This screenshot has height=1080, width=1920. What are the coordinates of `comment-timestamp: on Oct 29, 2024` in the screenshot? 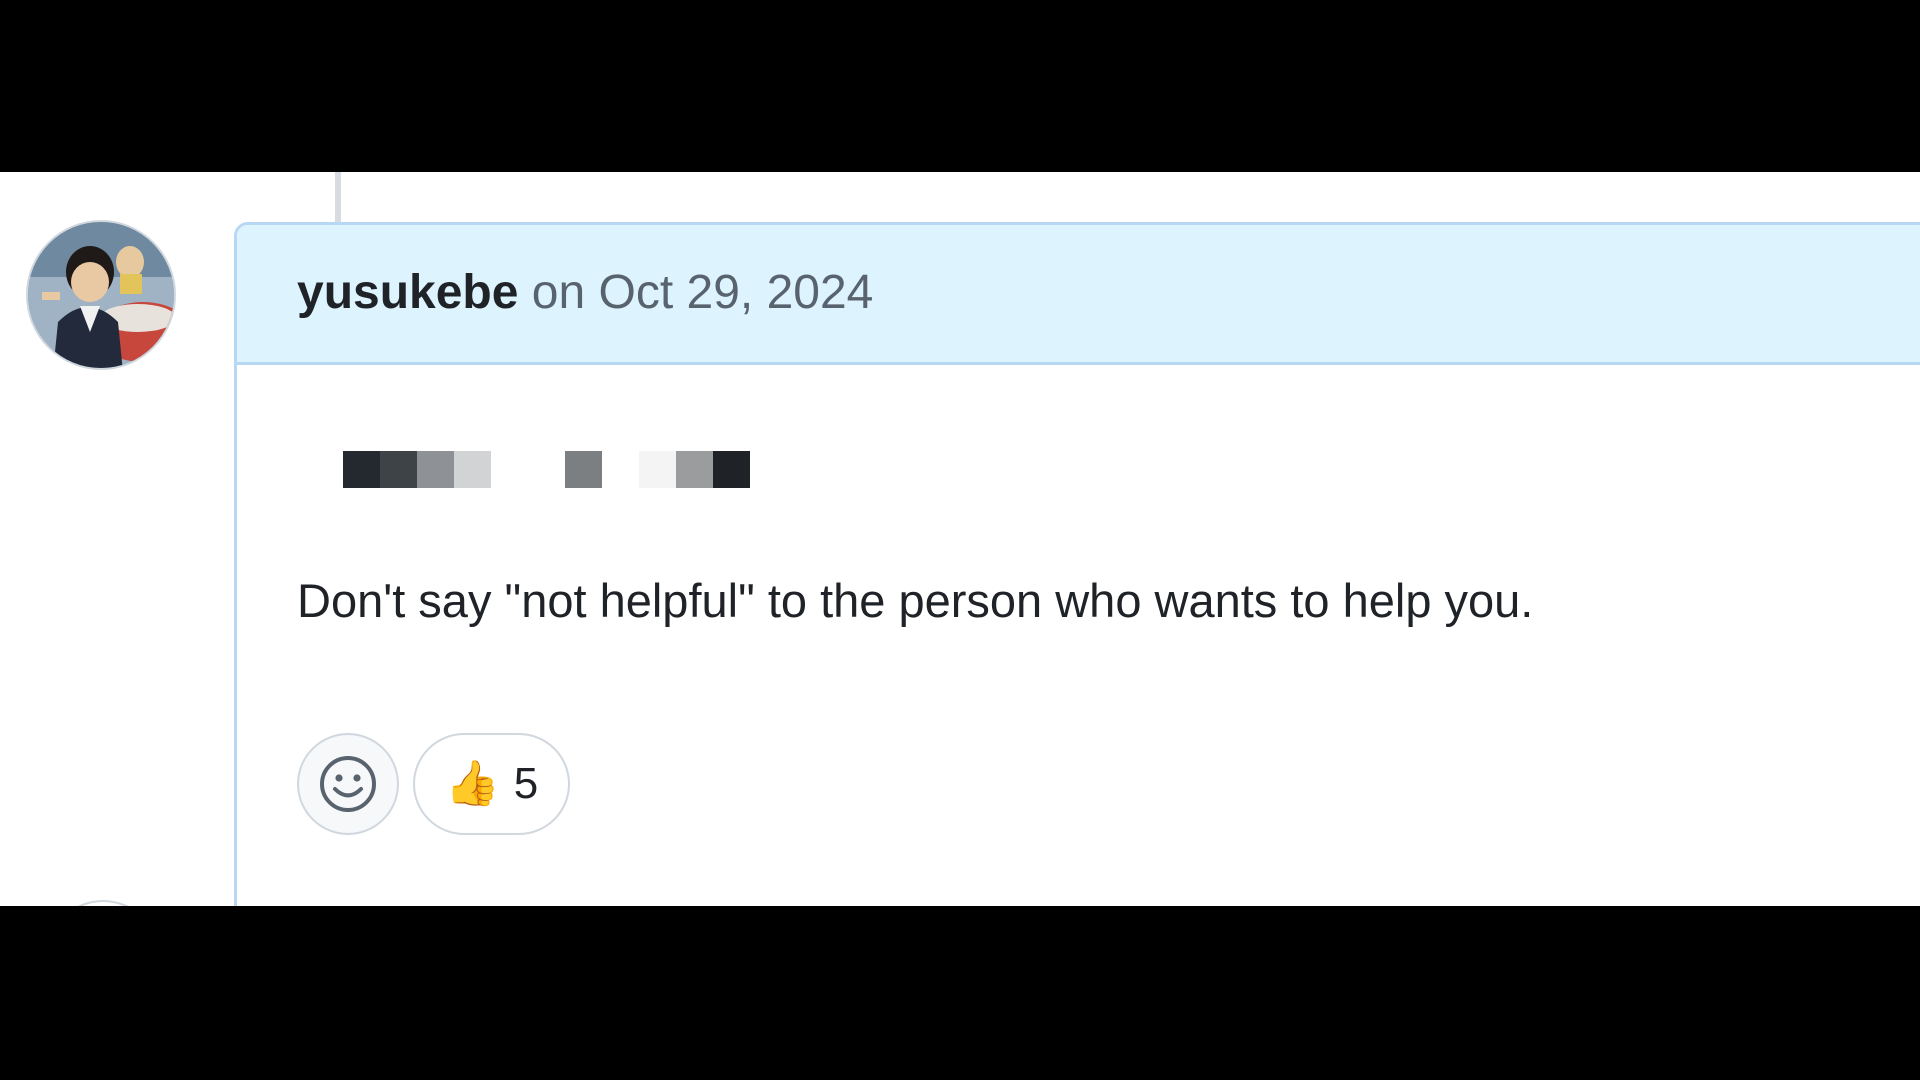 It's located at (703, 292).